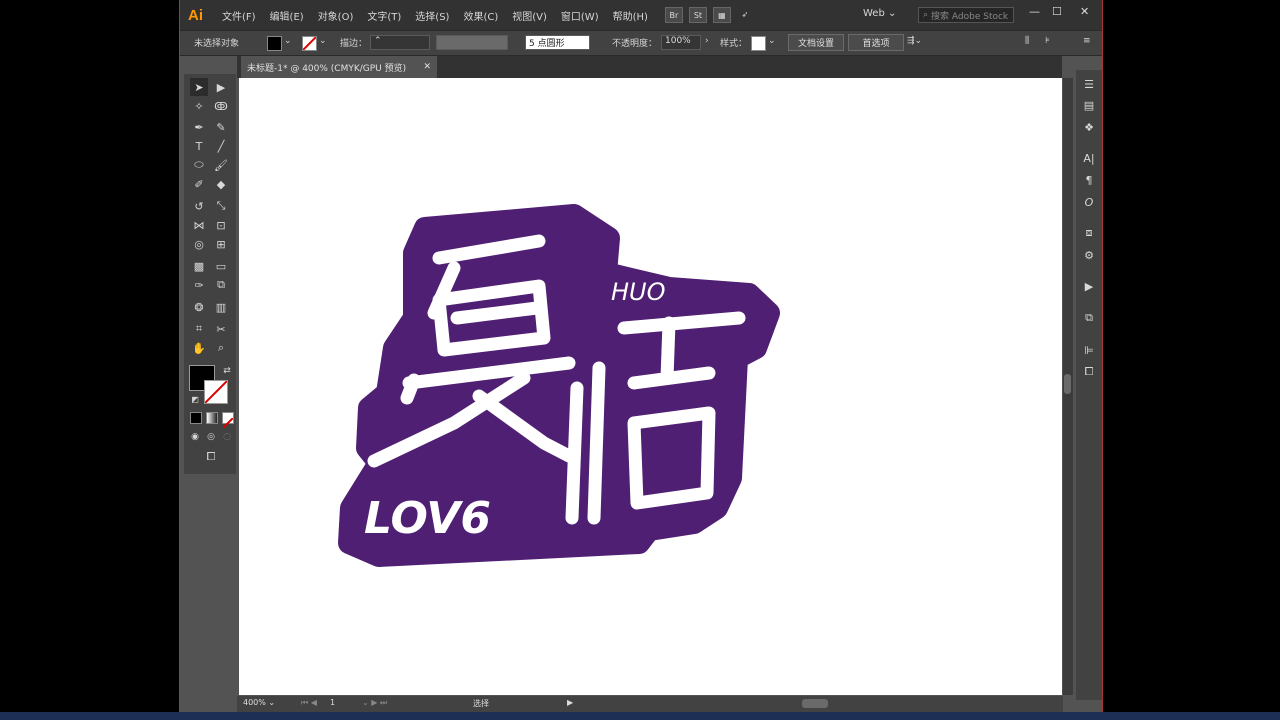 This screenshot has width=1280, height=720. I want to click on rotate-tool-icon: ↺, so click(199, 206).